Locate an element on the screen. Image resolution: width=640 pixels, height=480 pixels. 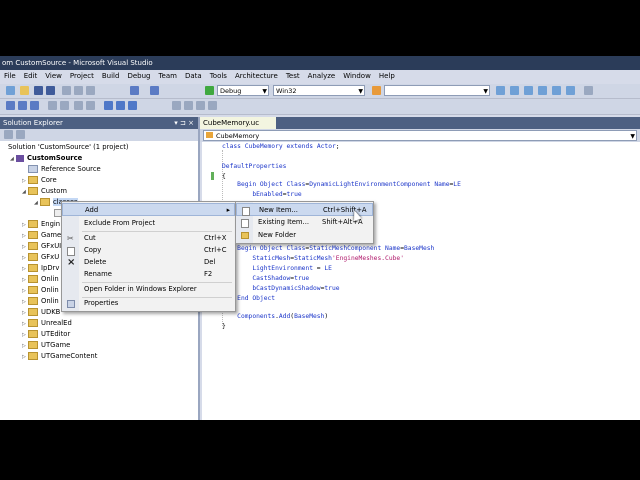
tree-item-label: Onlin is located at coordinates (50, 301).